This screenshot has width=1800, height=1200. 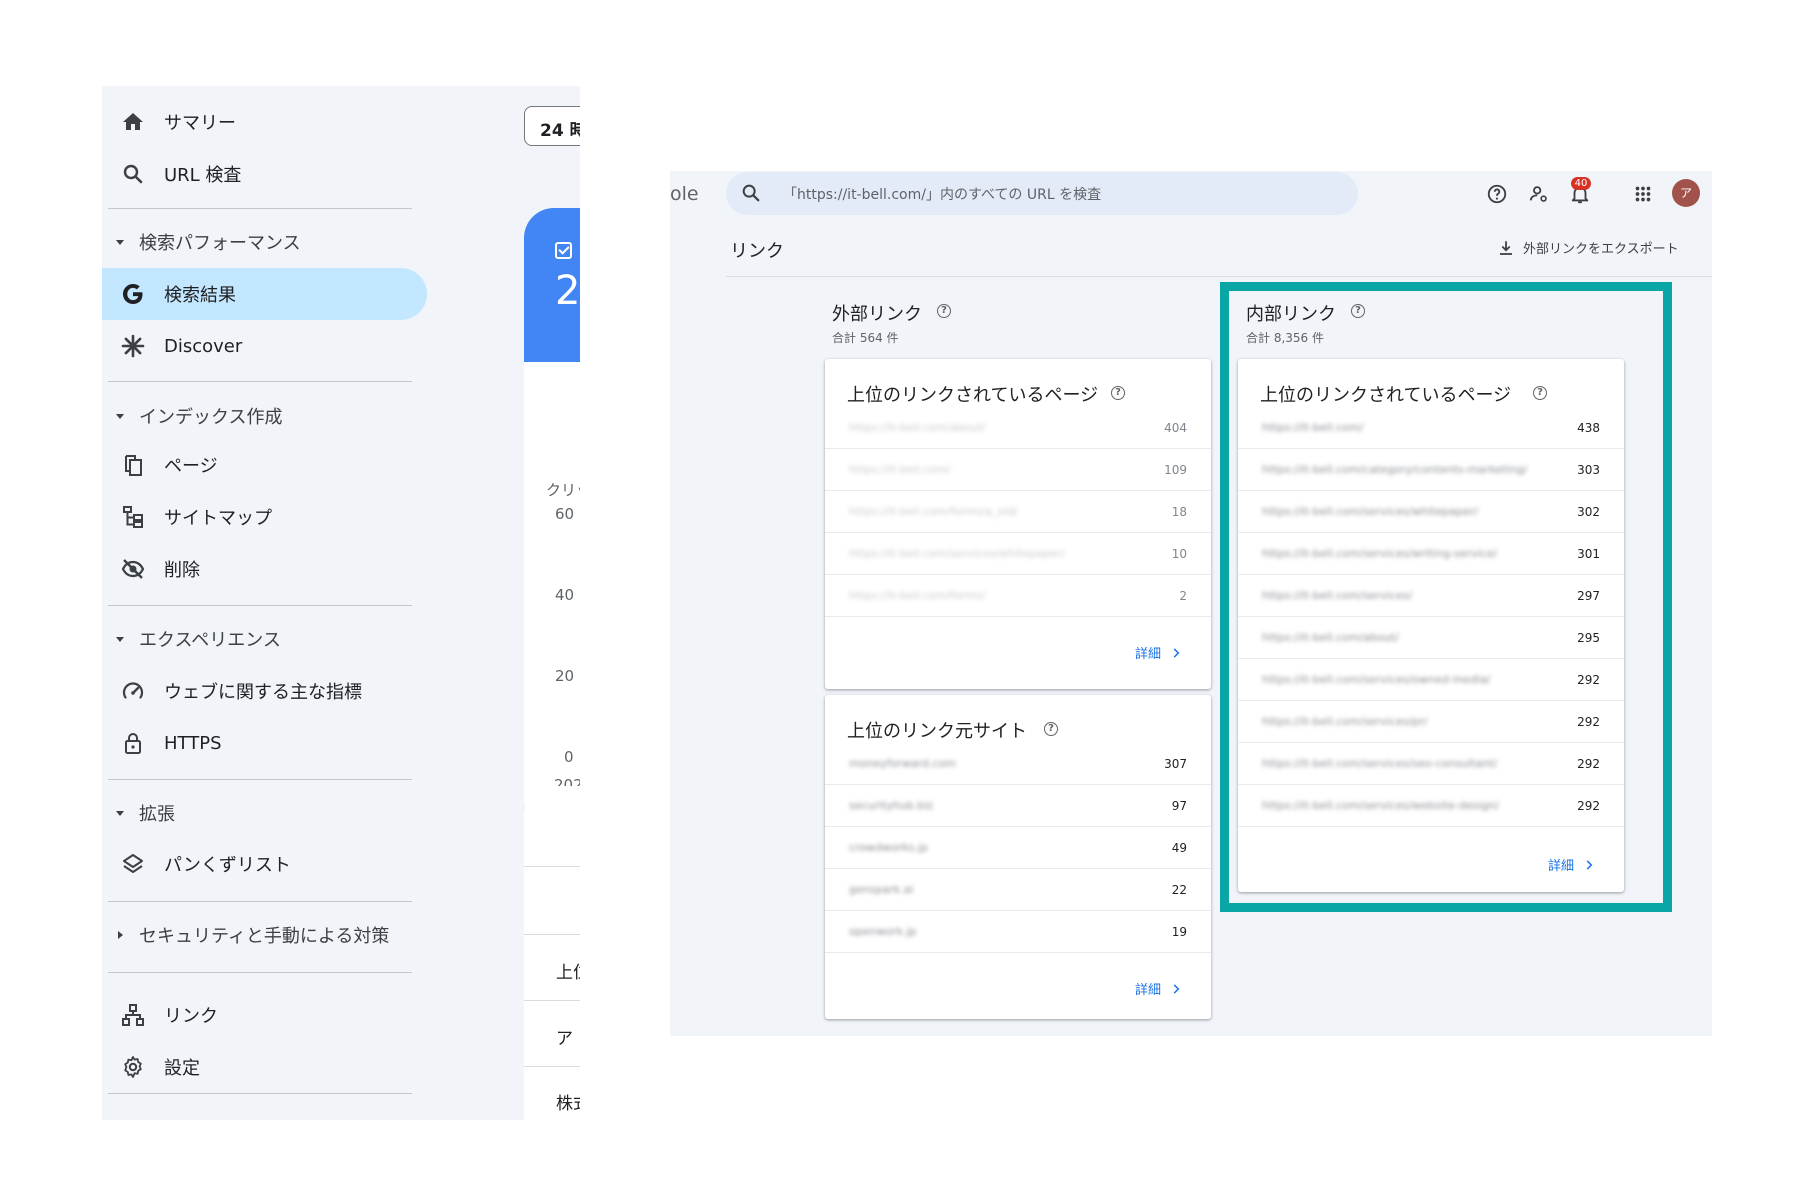 I want to click on row-url: https://it-bell.com/, so click(x=900, y=469).